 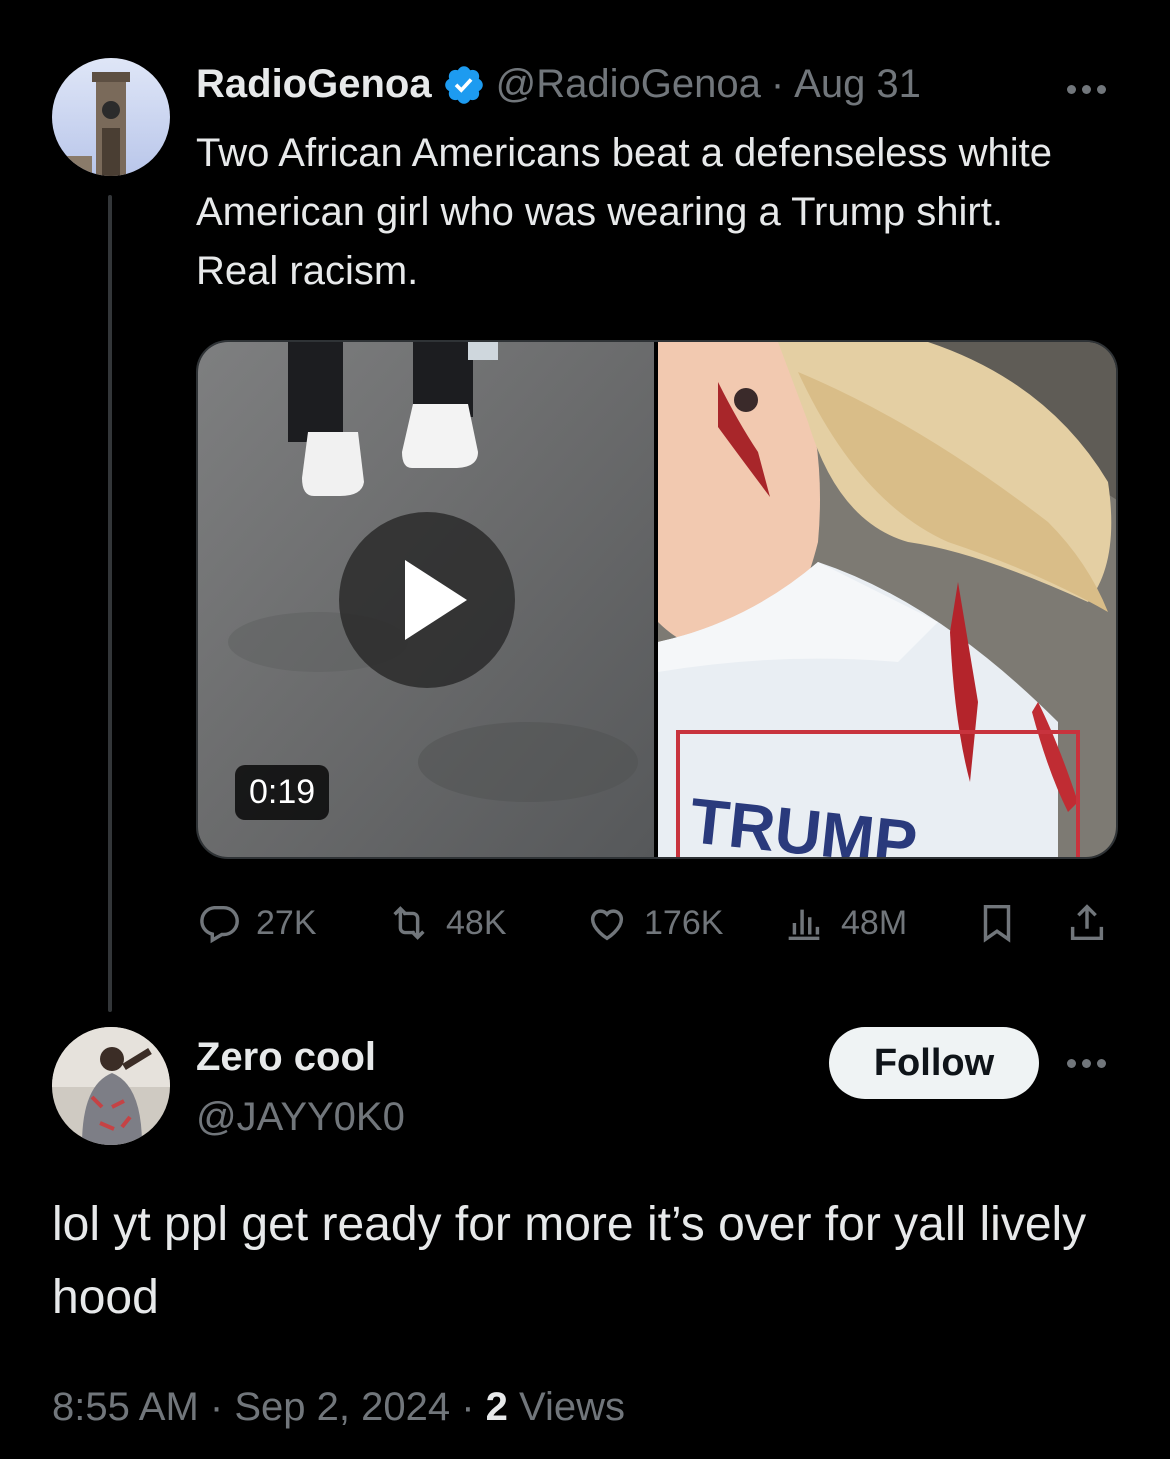 I want to click on like-icon, so click(x=607, y=925).